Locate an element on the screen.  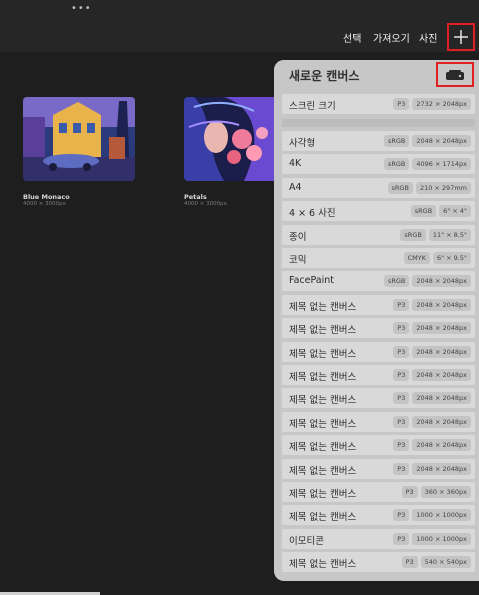
preset-label: 4K is located at coordinates (295, 164).